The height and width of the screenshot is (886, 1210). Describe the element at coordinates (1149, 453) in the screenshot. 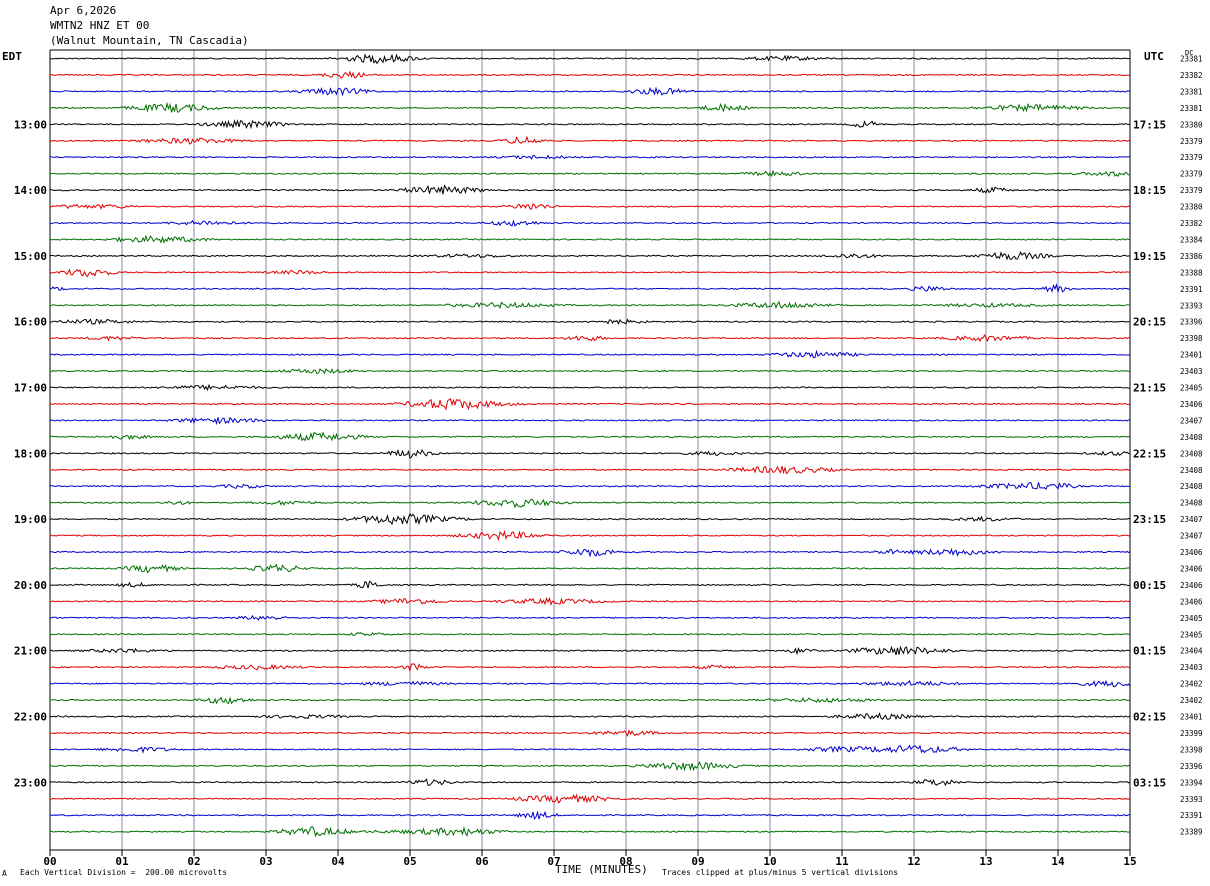

I see `utc-hour-label: 22:15` at that location.